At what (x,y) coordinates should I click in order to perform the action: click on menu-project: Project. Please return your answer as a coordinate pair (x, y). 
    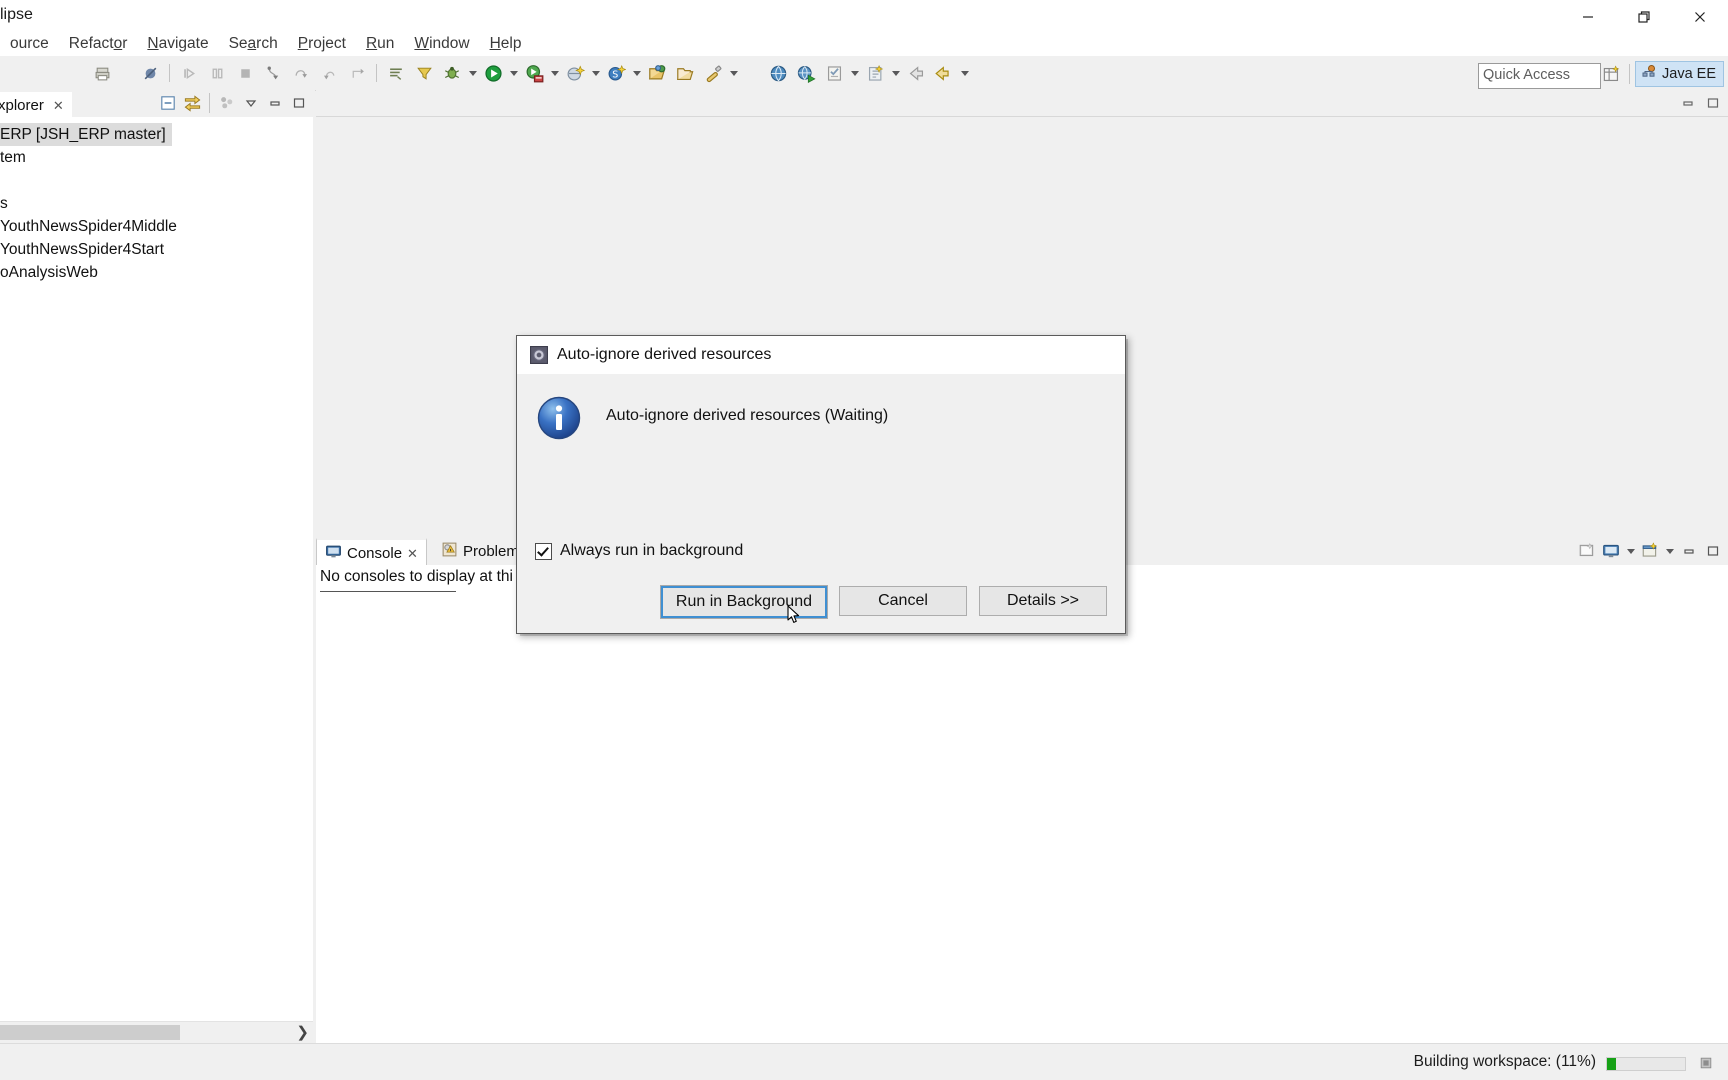
    Looking at the image, I should click on (322, 44).